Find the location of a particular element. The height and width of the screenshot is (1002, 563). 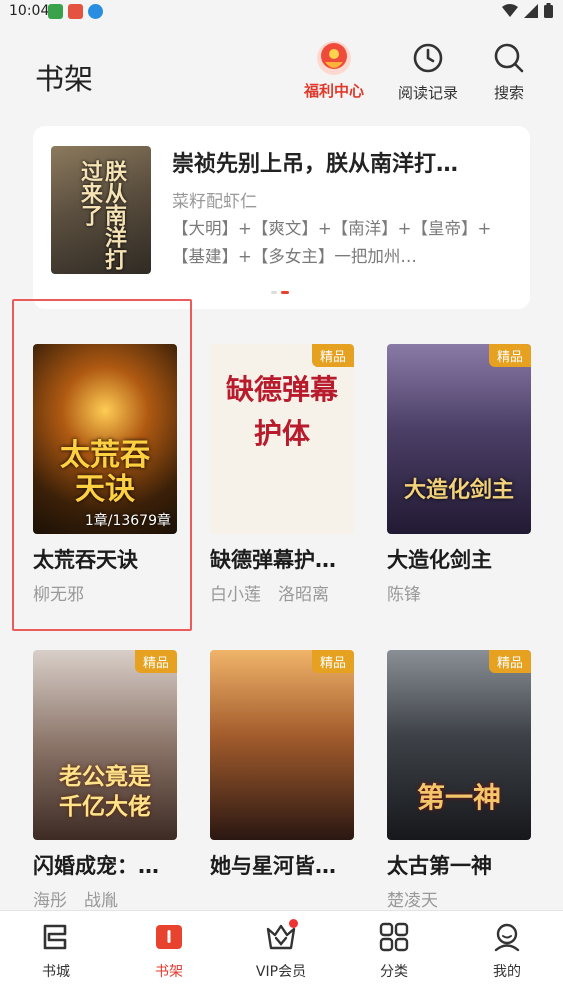

bottom-tab-bar: 书城 书架 VIP会员 分类 我的 is located at coordinates (281, 956).